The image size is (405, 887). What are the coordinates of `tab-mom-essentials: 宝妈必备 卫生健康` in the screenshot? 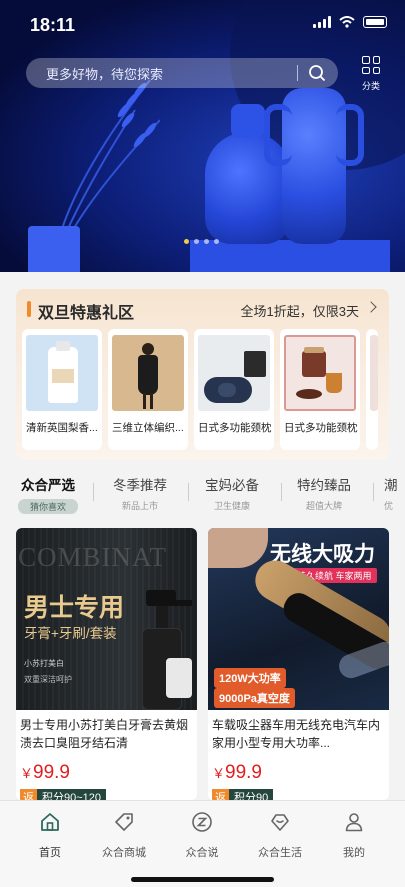 It's located at (232, 493).